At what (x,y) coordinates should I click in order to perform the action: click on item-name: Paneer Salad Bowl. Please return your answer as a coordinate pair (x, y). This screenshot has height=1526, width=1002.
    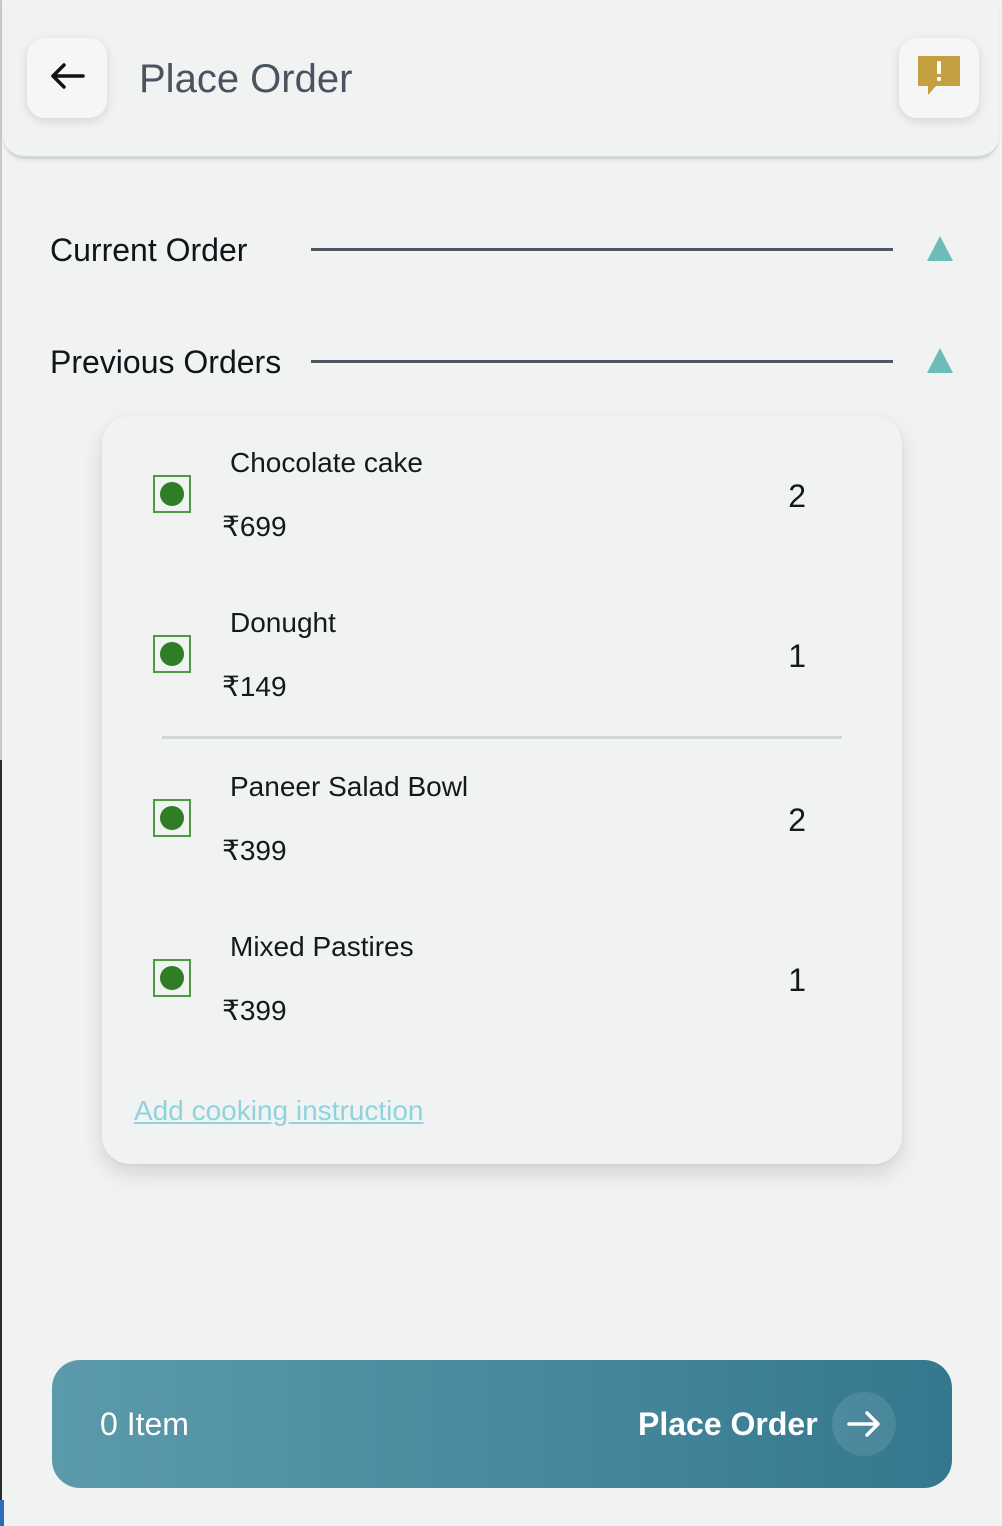
    Looking at the image, I should click on (349, 786).